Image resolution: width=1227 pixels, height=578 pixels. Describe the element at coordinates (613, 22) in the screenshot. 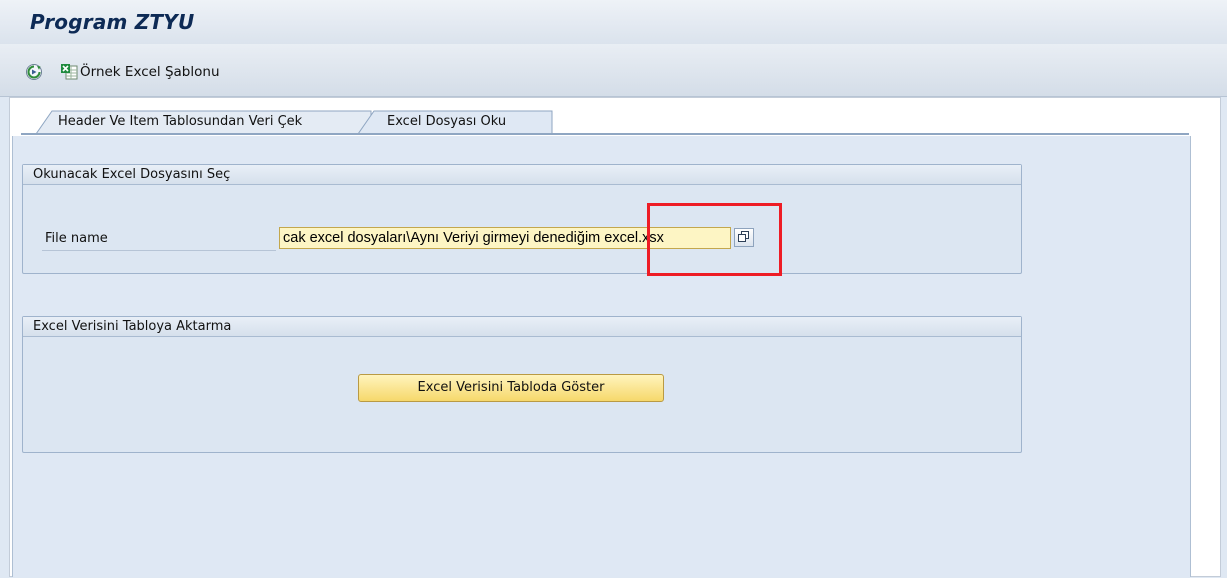

I see `title-bar: Program ZTYU` at that location.